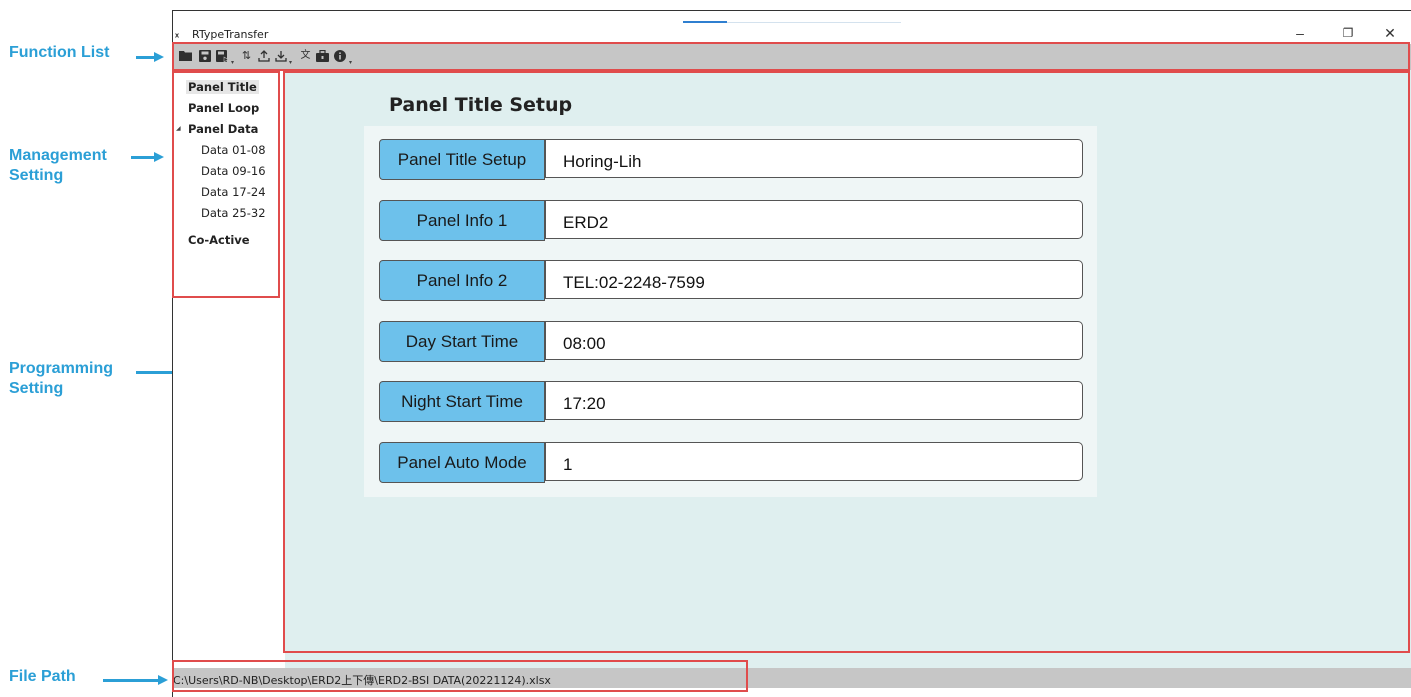  Describe the element at coordinates (147, 157) in the screenshot. I see `arrow-management-setting` at that location.